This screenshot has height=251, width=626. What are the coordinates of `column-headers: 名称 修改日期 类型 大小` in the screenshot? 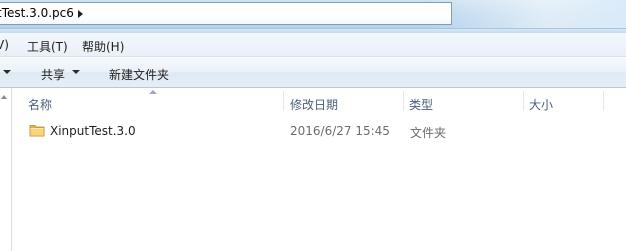 It's located at (319, 101).